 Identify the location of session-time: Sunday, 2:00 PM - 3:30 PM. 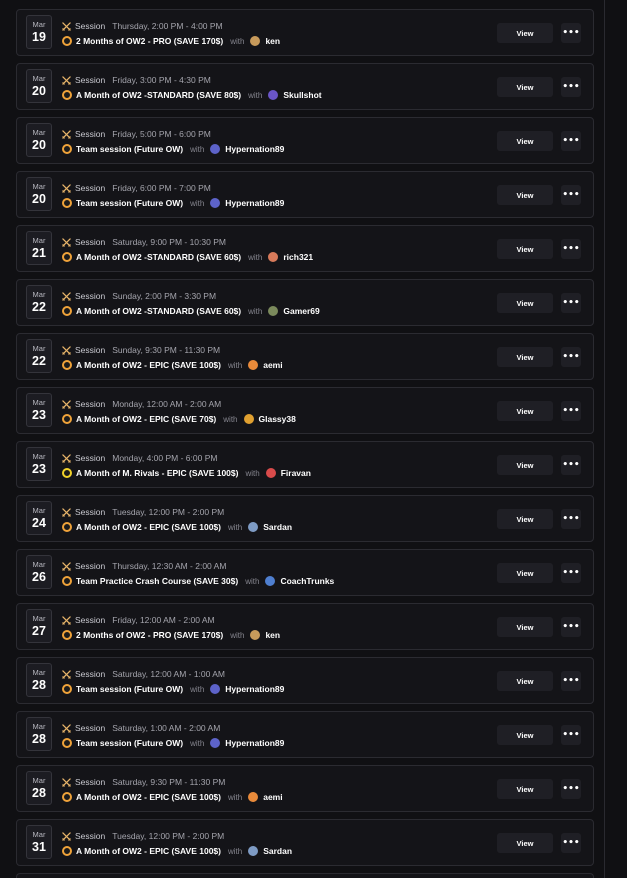
(164, 296).